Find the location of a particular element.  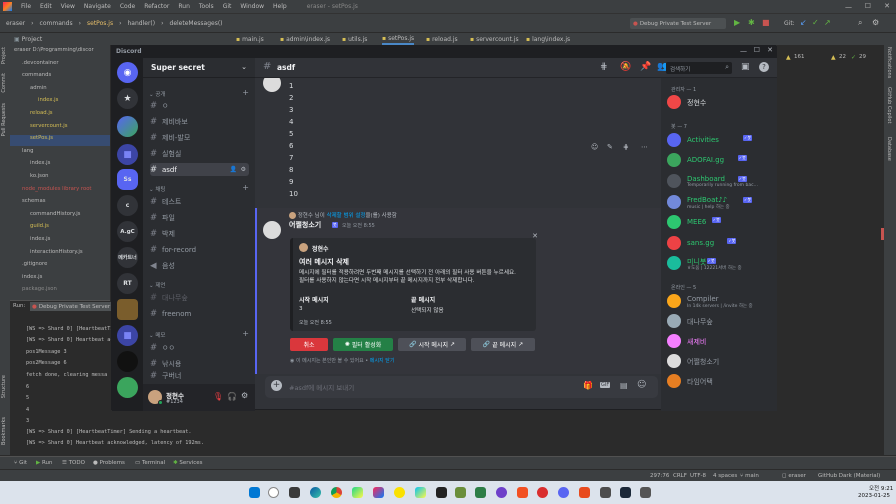

git-update-icon: ↙ is located at coordinates (803, 22).